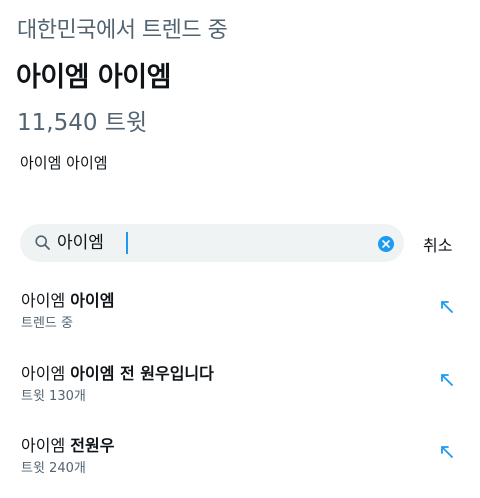  Describe the element at coordinates (93, 74) in the screenshot. I see `trend-title: 아이엠 아이엠` at that location.